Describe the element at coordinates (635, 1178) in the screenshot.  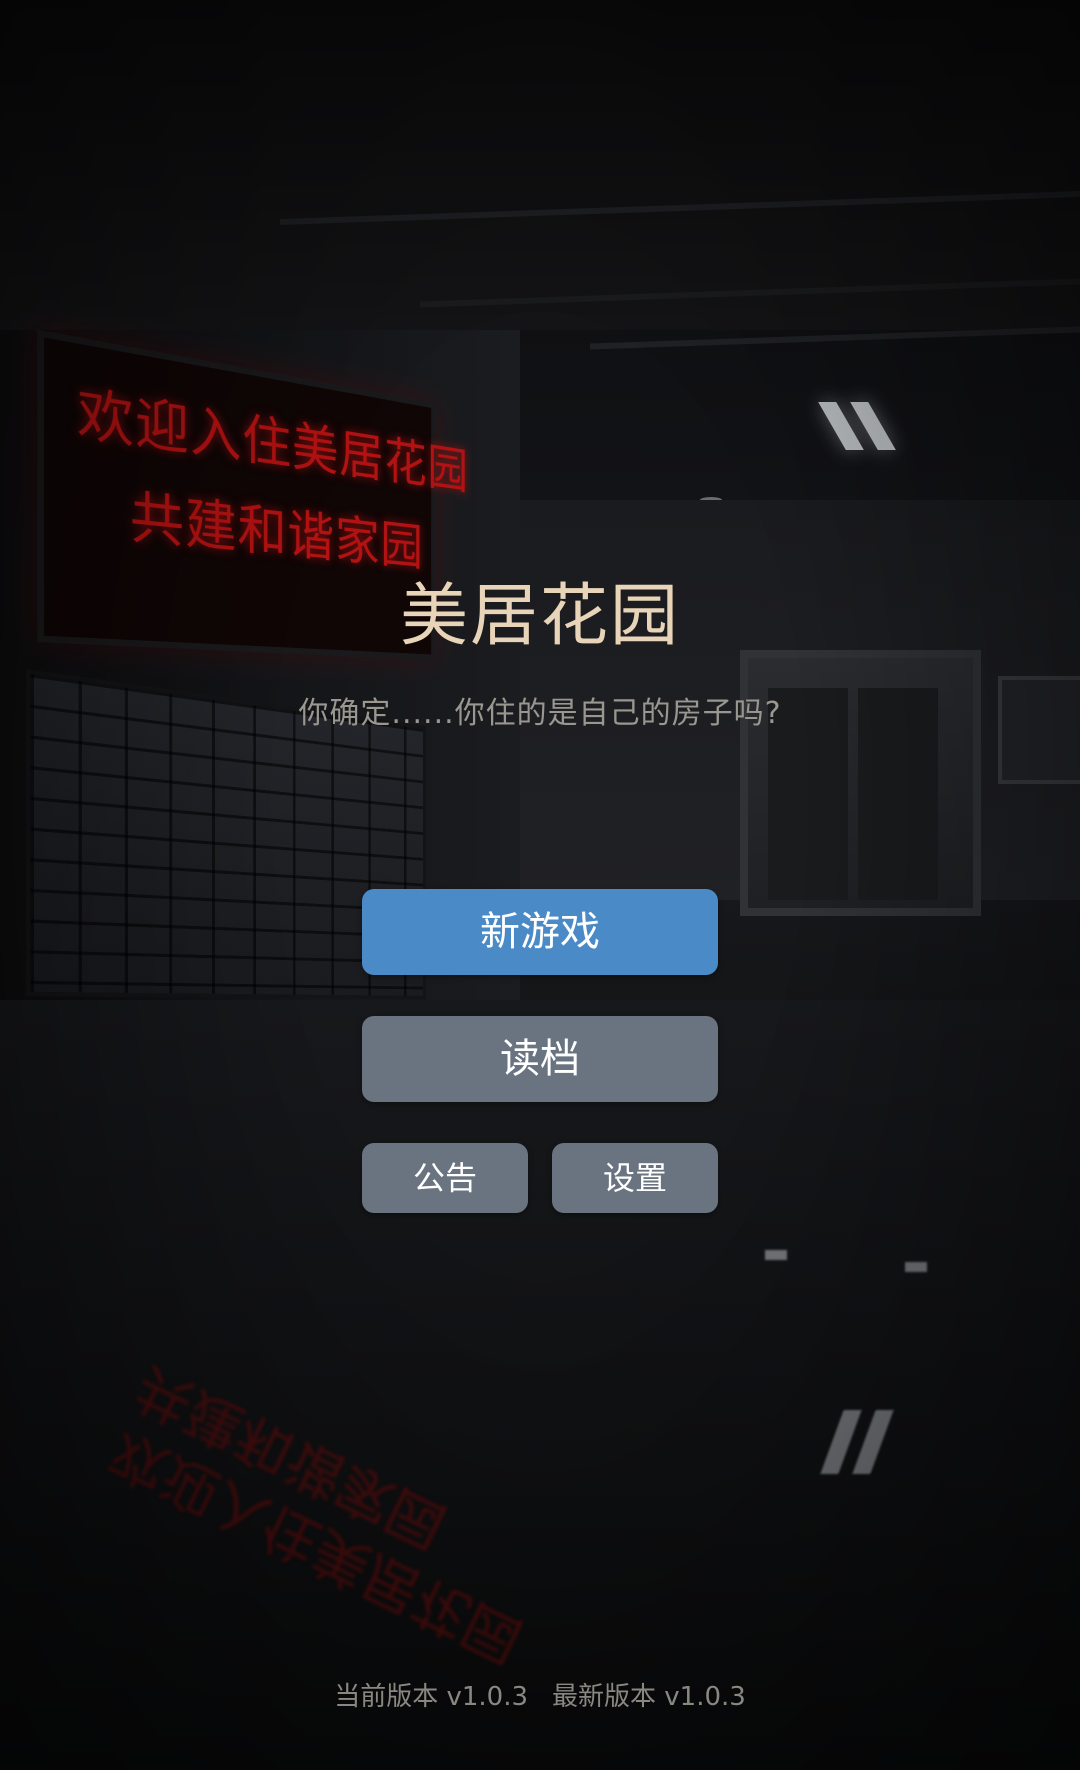
I see `settings-button: 设置` at that location.